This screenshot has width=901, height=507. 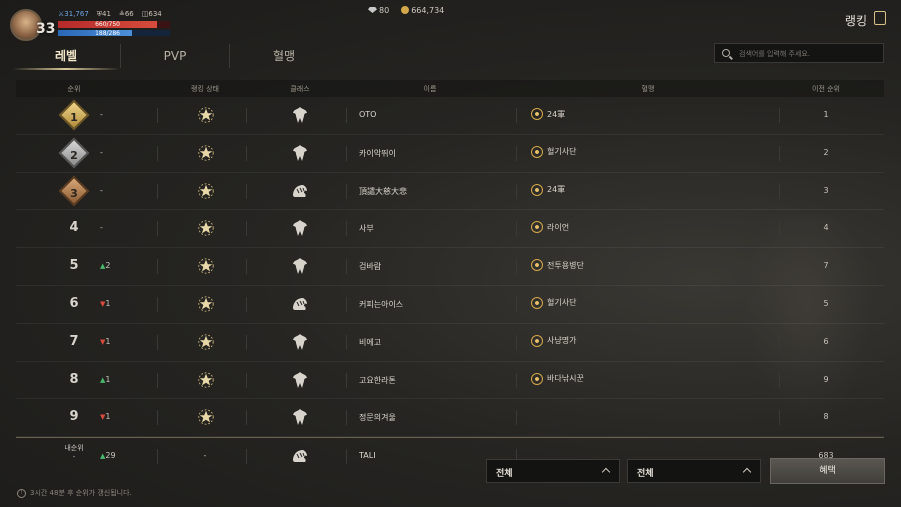 What do you see at coordinates (300, 342) in the screenshot?
I see `claw-class-icon` at bounding box center [300, 342].